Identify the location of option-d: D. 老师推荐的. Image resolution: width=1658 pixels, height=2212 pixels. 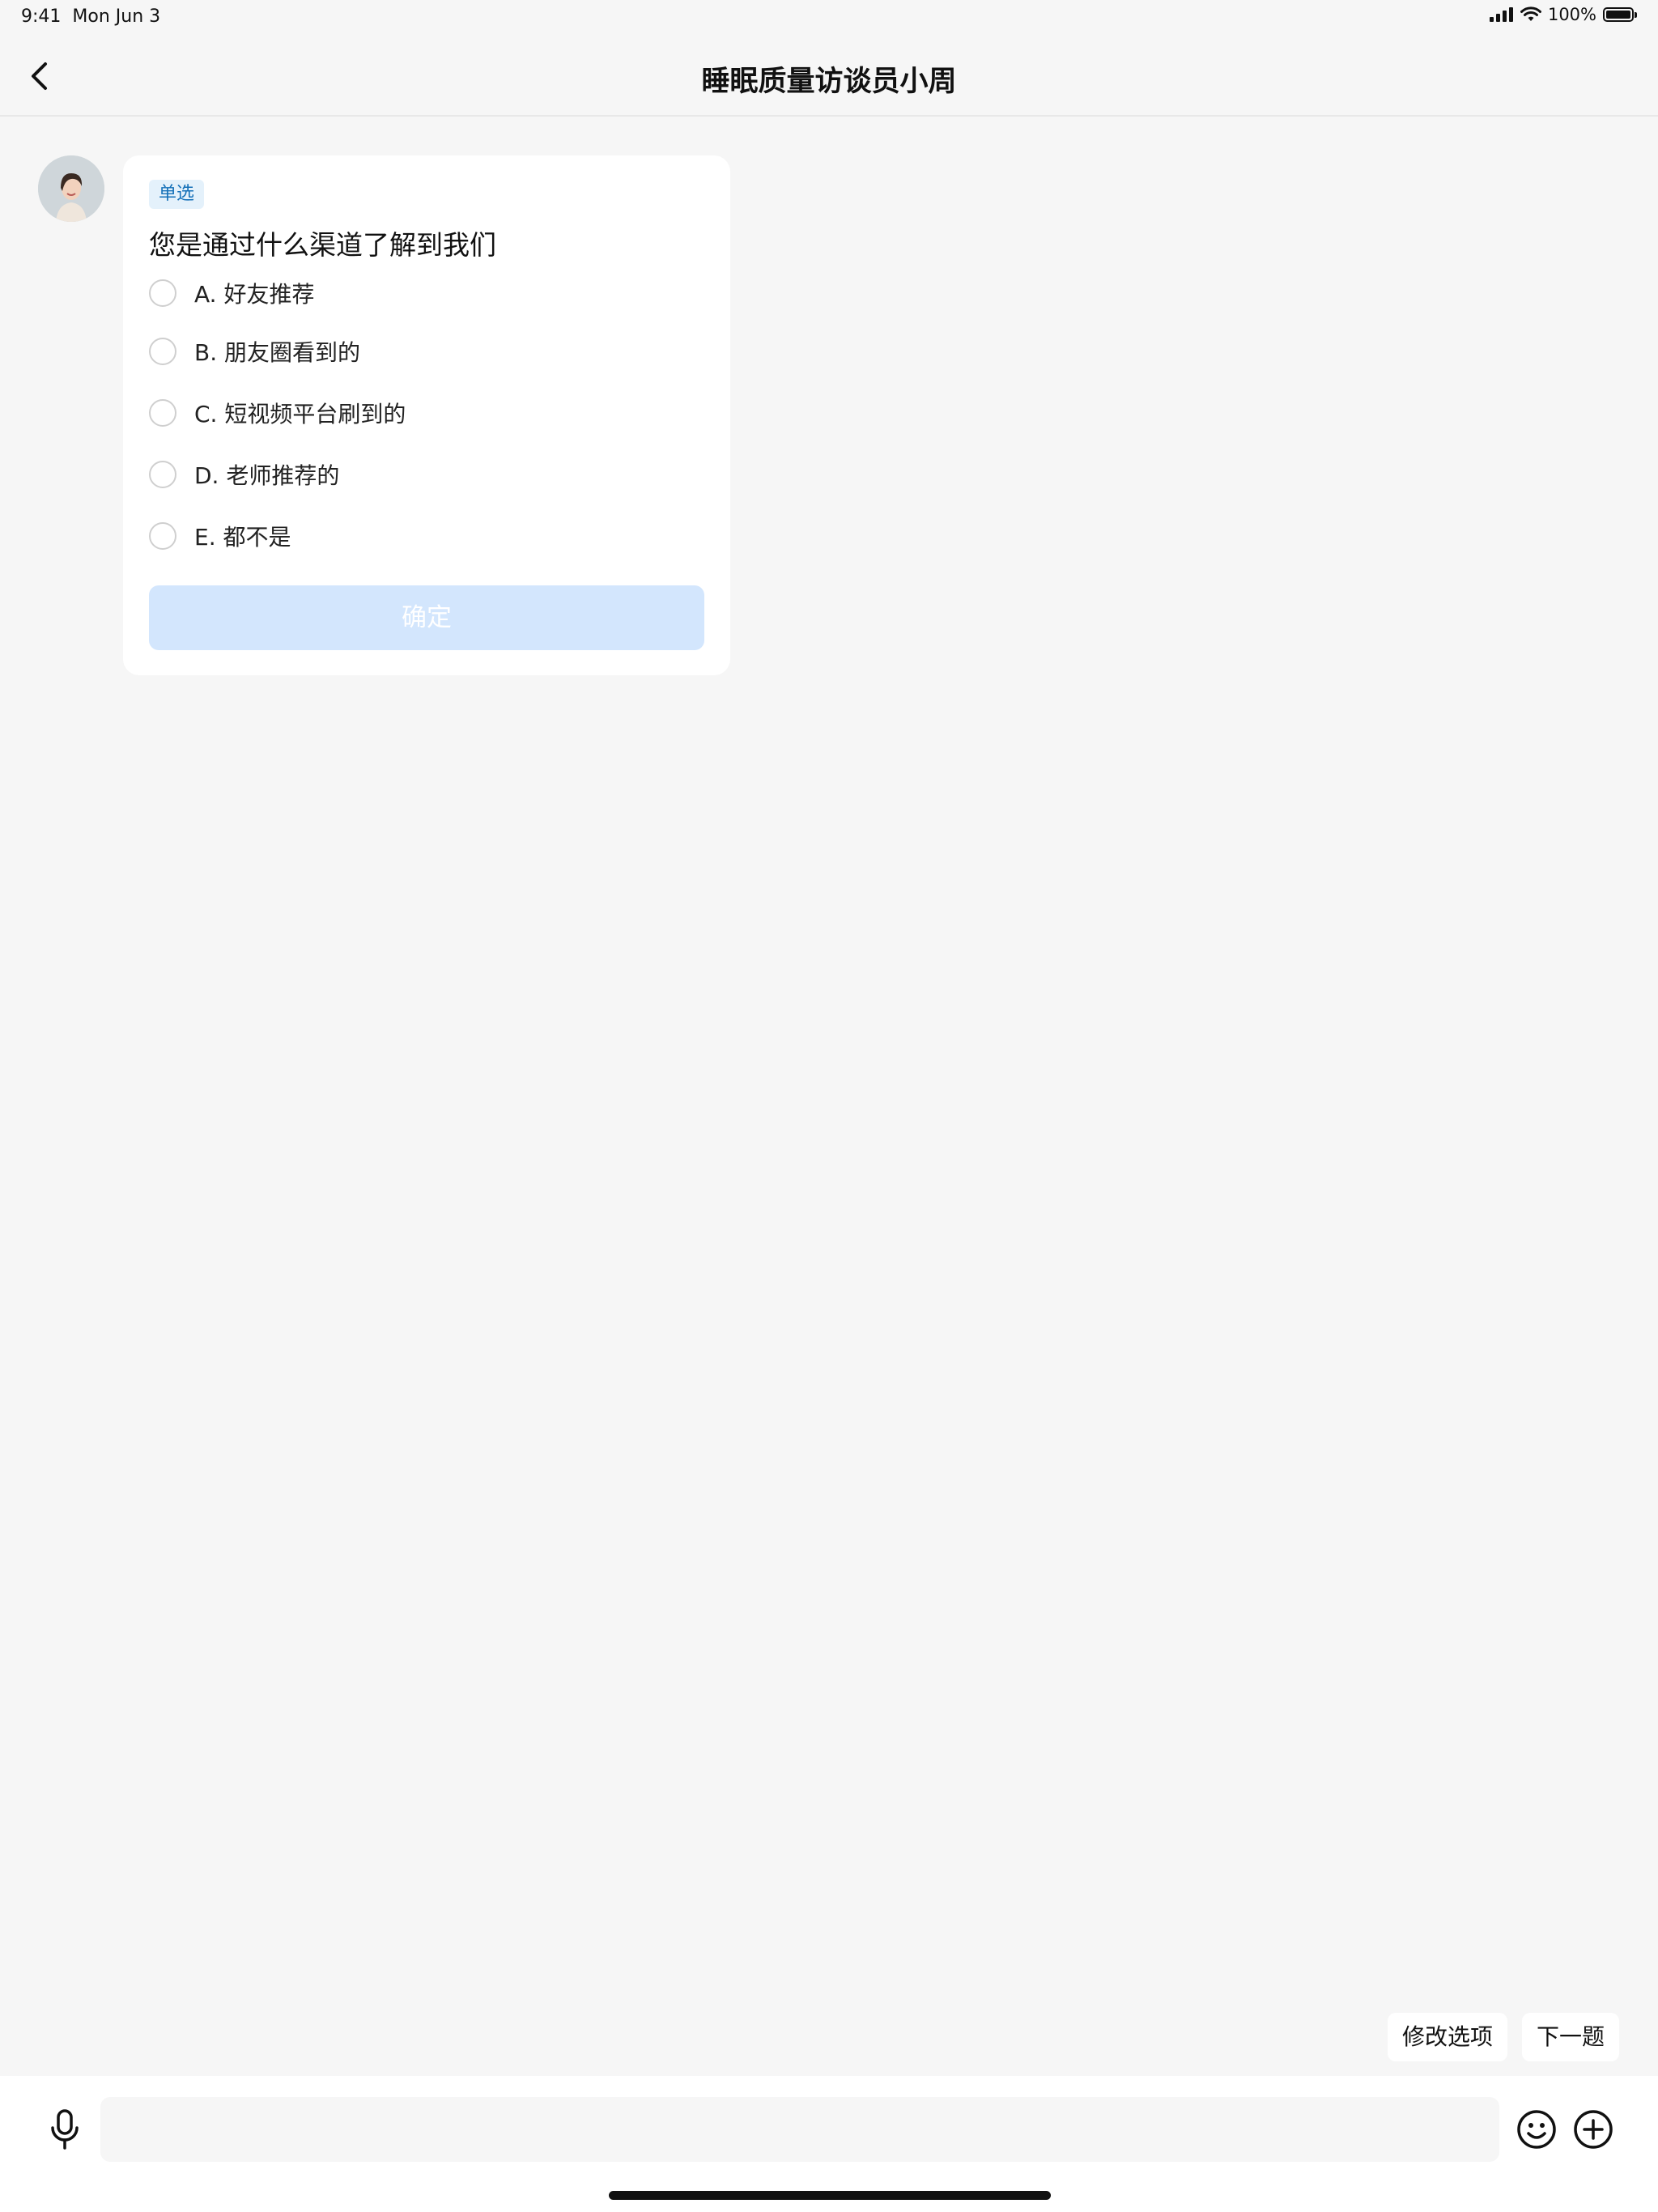
(424, 475).